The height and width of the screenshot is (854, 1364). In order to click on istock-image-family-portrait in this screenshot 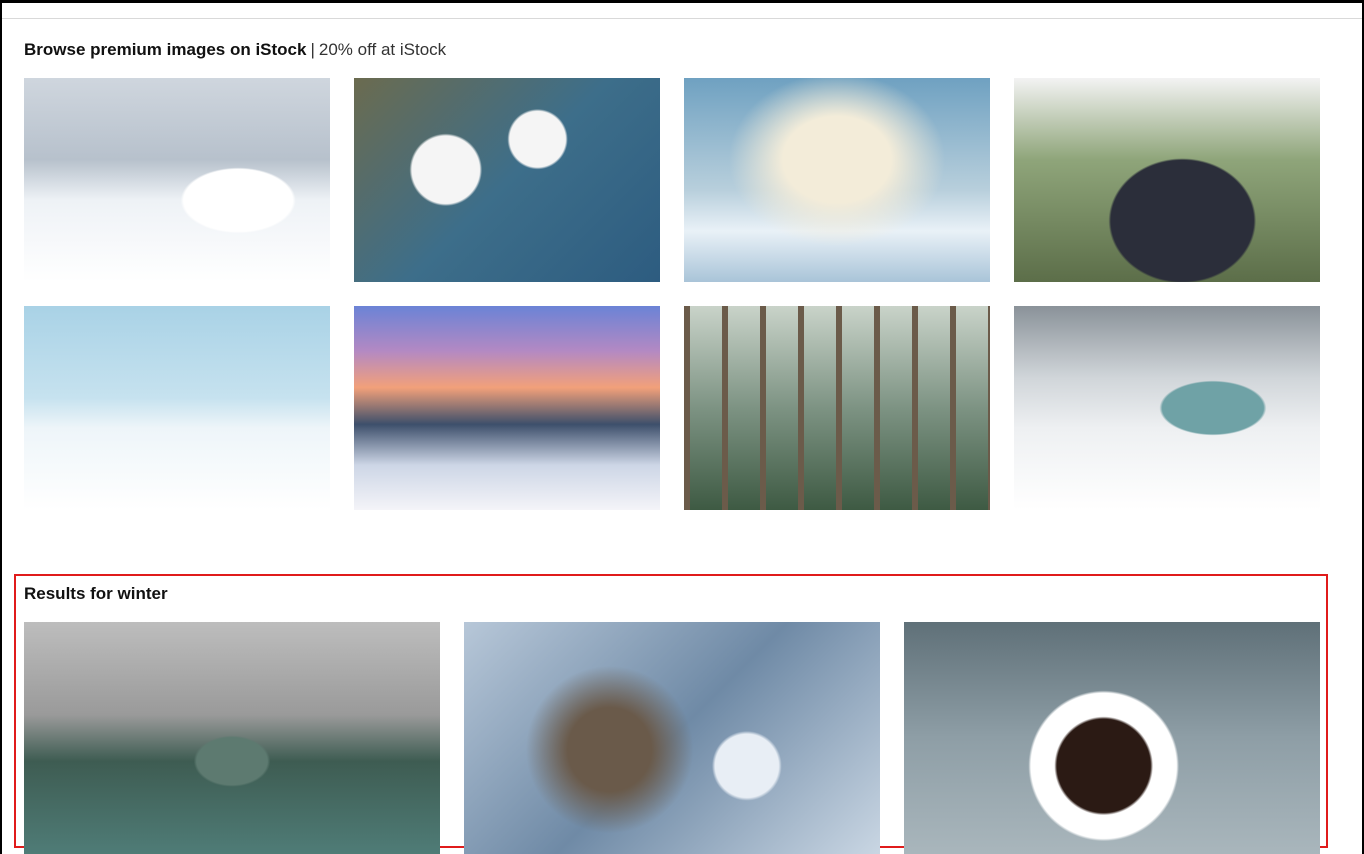, I will do `click(1167, 180)`.